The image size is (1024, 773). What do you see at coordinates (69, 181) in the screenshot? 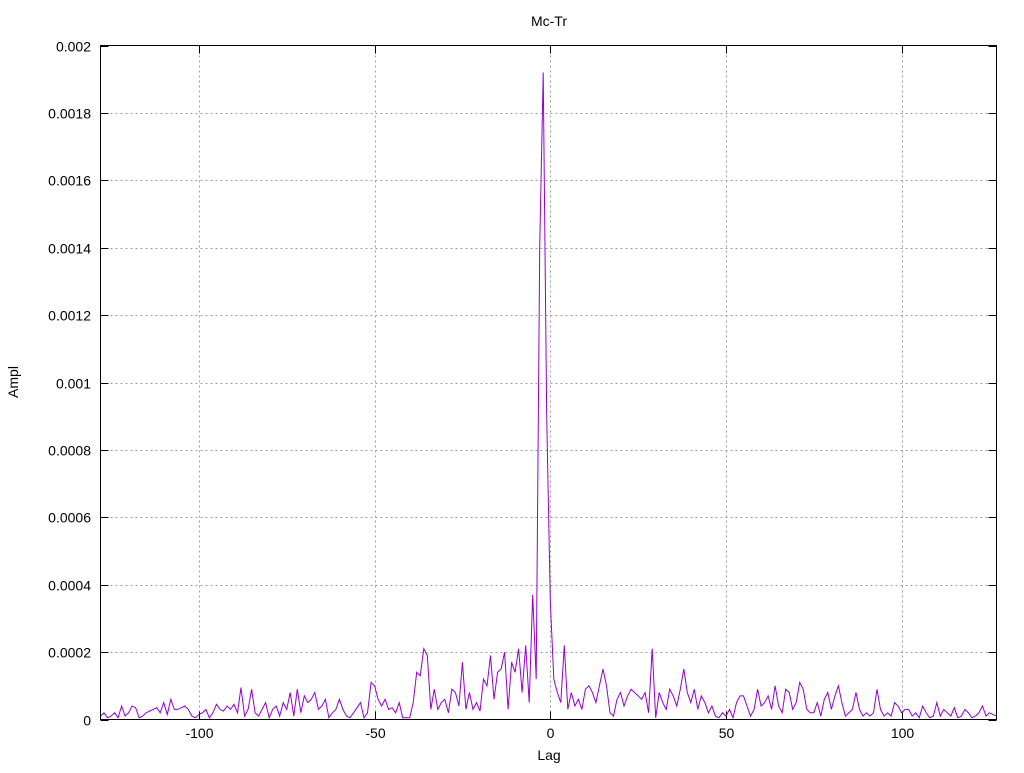
I see `y-tick-label: 0.0016` at bounding box center [69, 181].